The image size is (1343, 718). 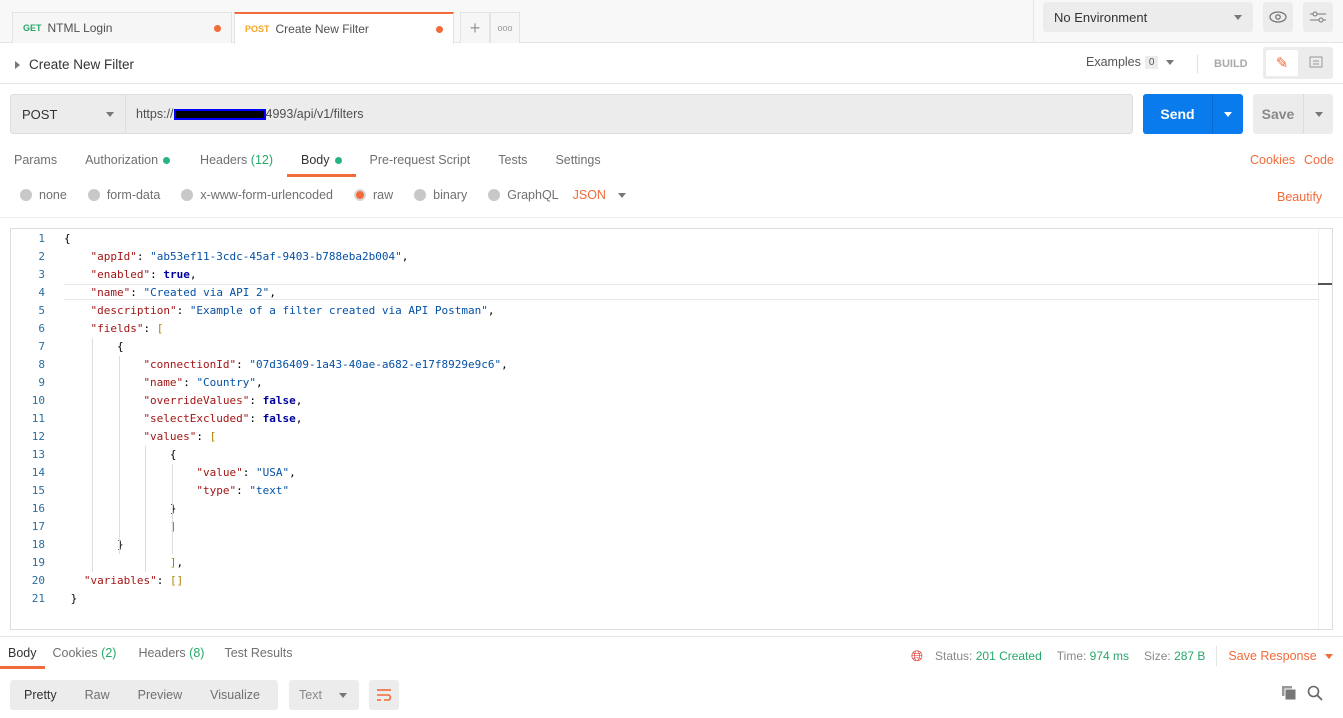 I want to click on tab-method: POST, so click(x=257, y=29).